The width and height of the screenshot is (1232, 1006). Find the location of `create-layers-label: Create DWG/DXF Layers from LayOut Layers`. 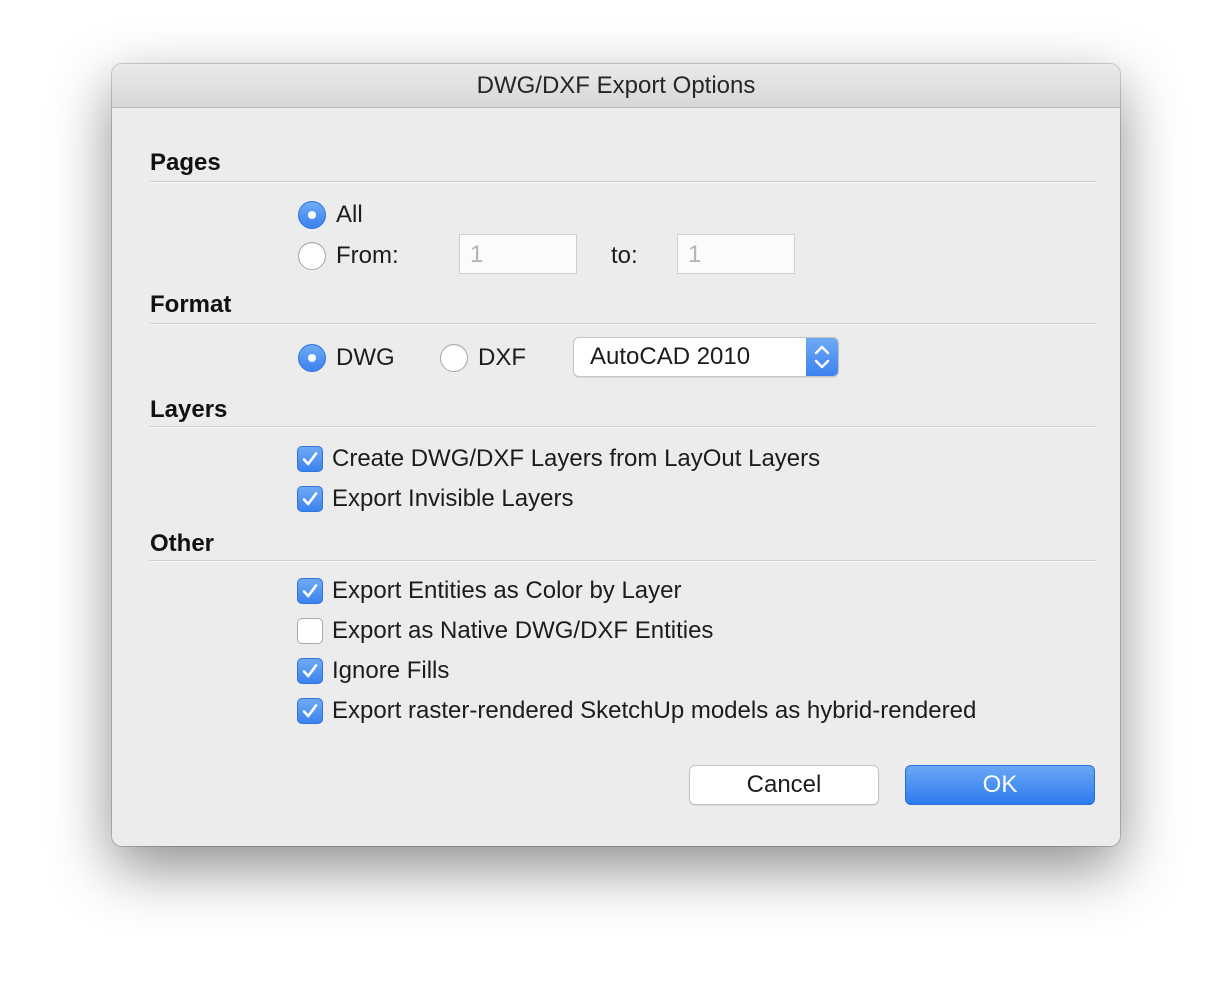

create-layers-label: Create DWG/DXF Layers from LayOut Layers is located at coordinates (576, 458).